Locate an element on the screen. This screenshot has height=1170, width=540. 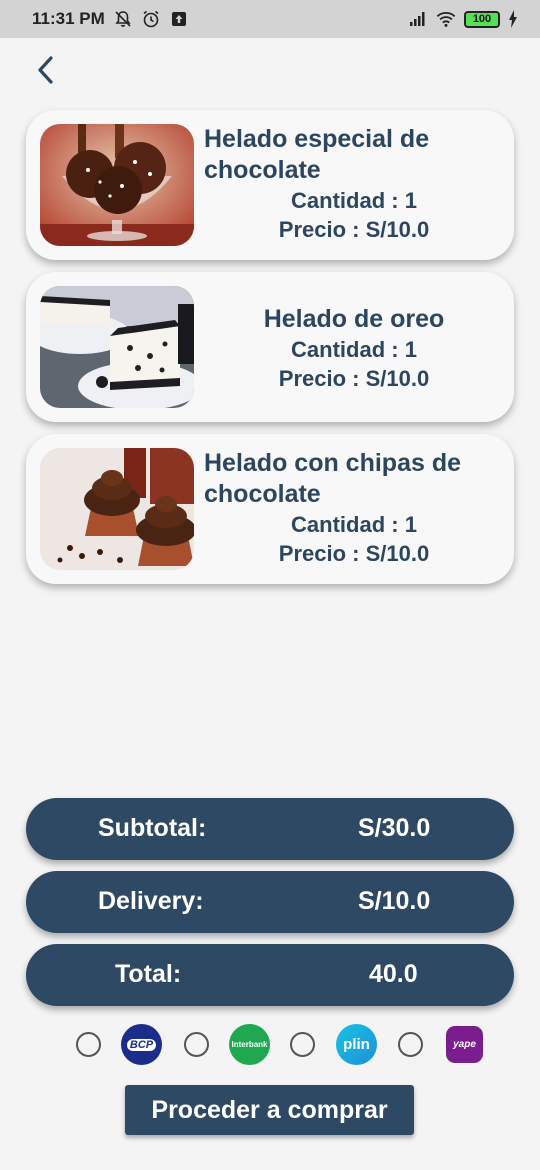
product-name: Helado con chipas de chocolate is located at coordinates (333, 478).